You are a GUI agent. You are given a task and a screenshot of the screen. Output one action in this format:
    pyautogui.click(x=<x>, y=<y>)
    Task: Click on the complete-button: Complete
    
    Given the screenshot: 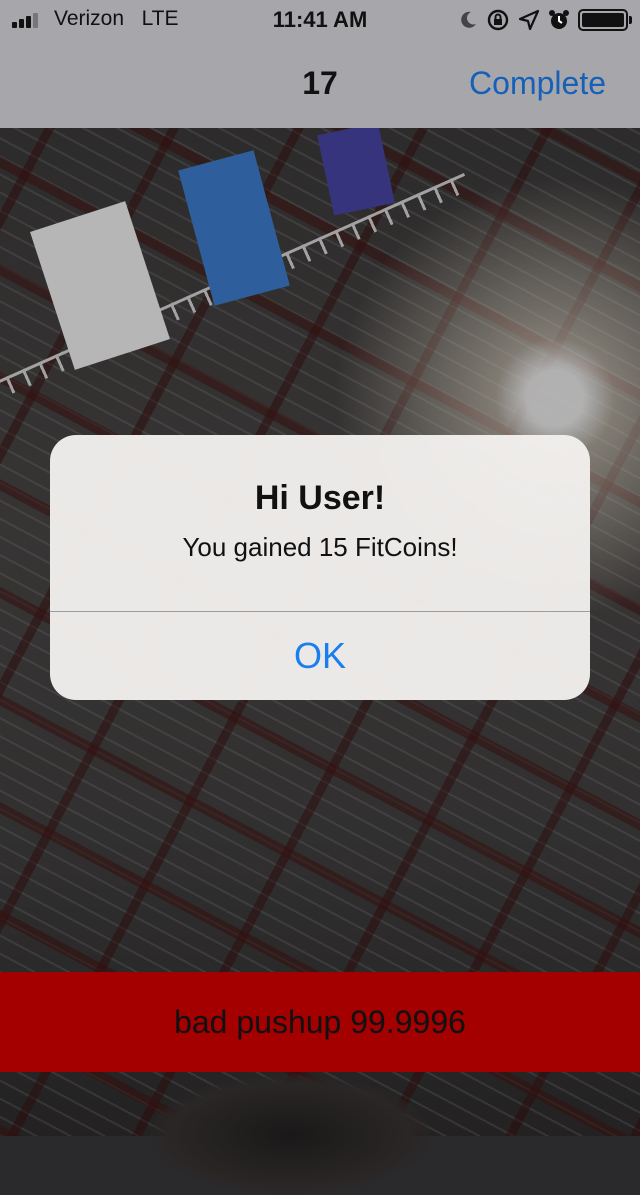 What is the action you would take?
    pyautogui.click(x=537, y=83)
    